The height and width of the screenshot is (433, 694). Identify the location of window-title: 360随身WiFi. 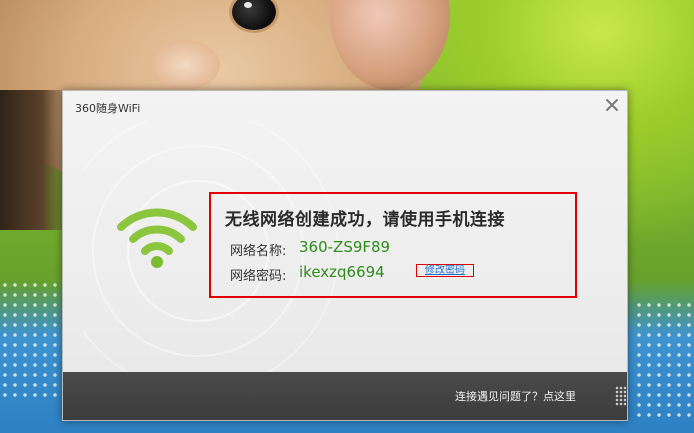
(108, 108).